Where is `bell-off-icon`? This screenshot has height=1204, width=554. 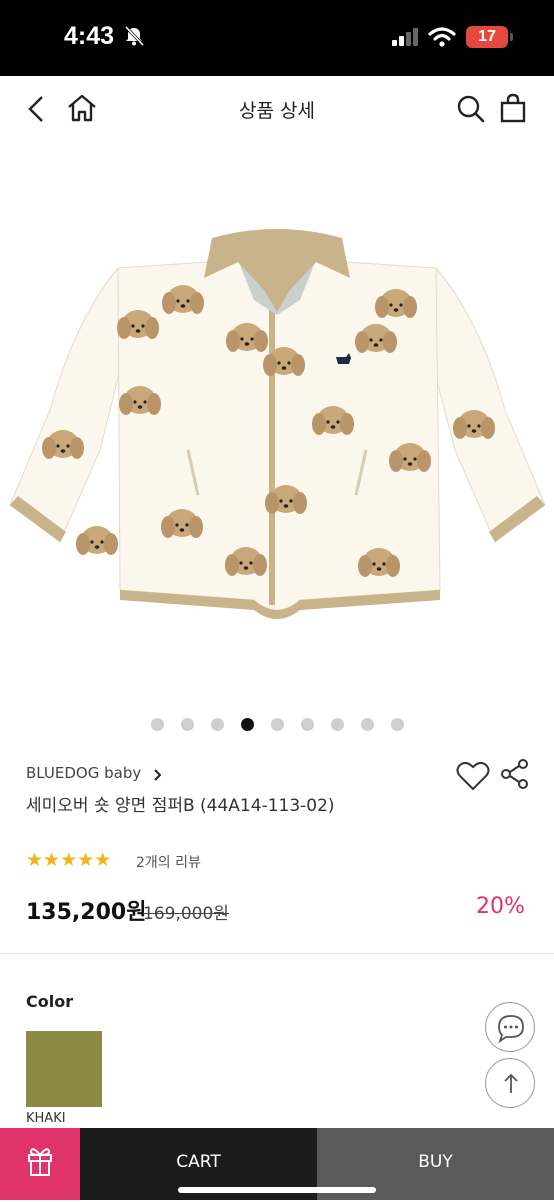 bell-off-icon is located at coordinates (134, 36).